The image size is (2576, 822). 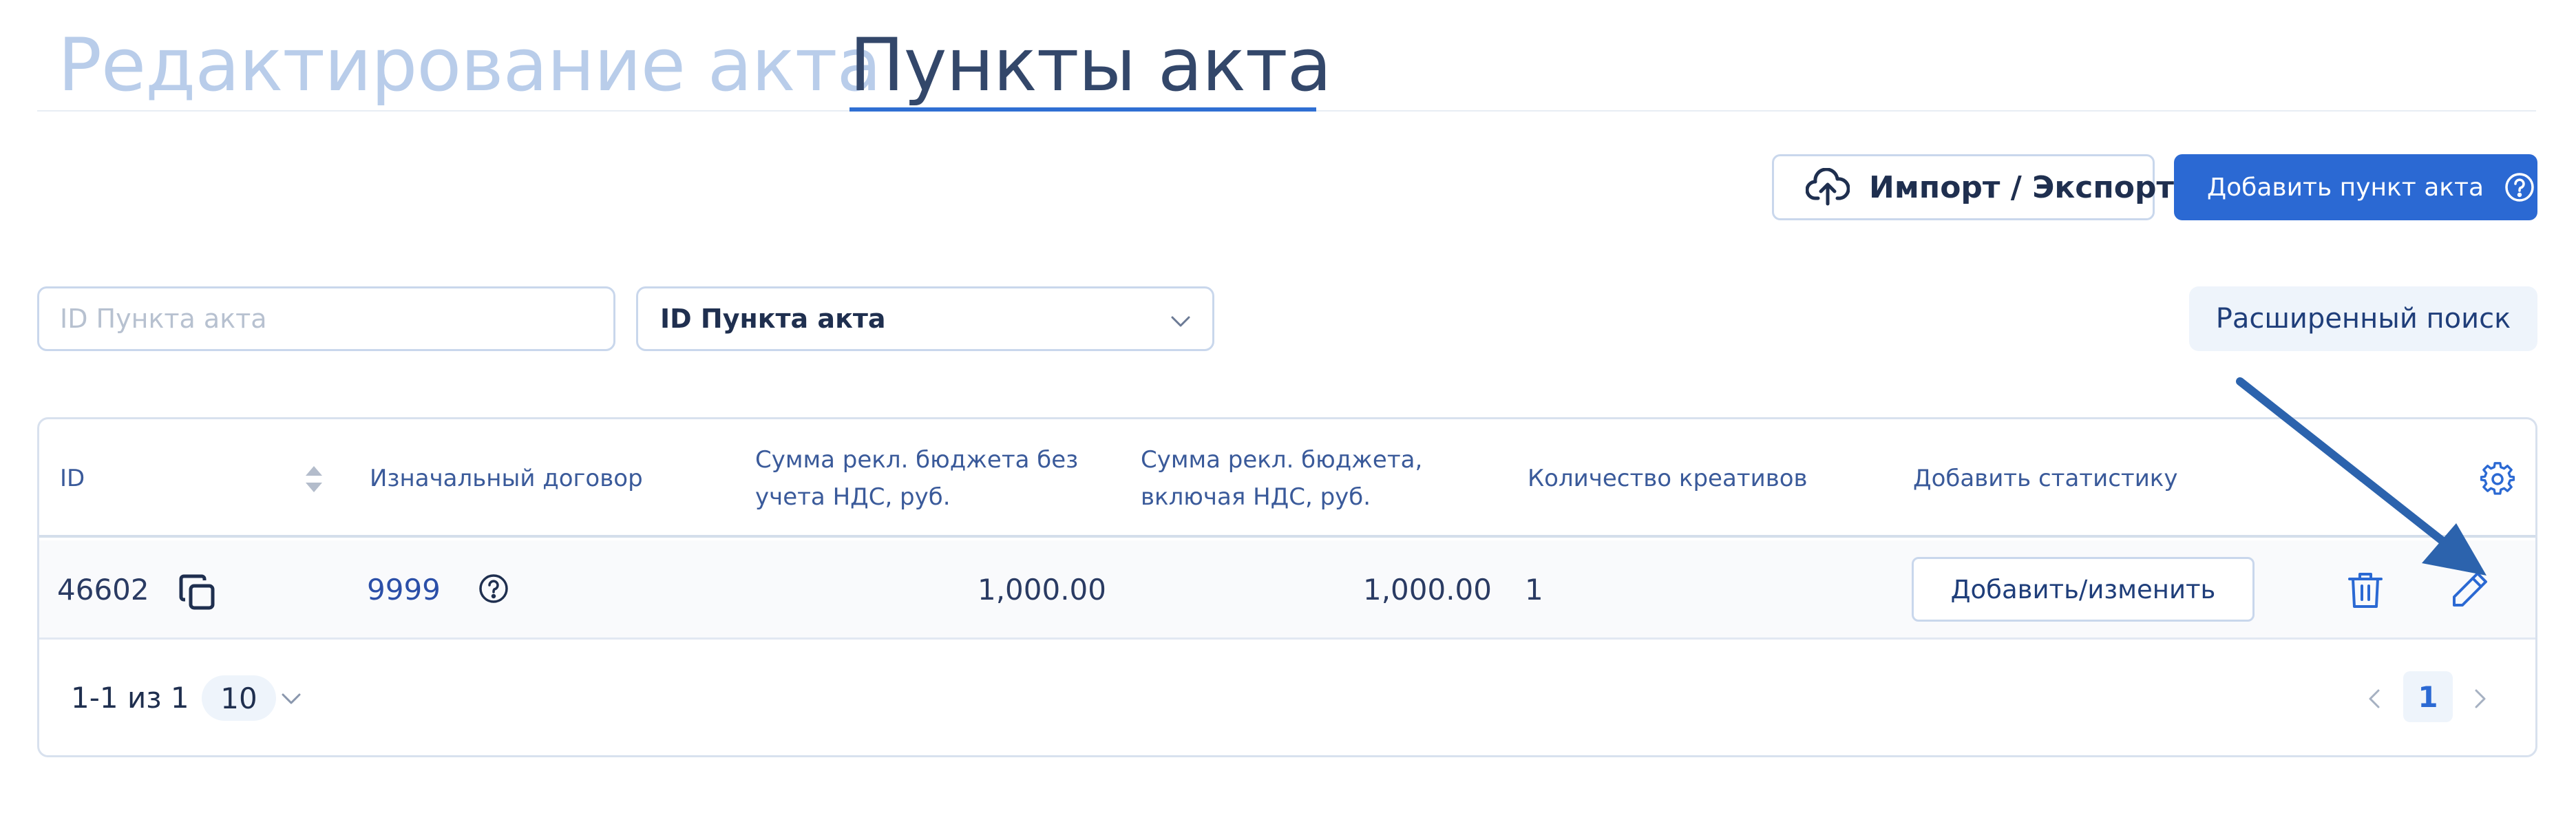 I want to click on sort-icon, so click(x=314, y=479).